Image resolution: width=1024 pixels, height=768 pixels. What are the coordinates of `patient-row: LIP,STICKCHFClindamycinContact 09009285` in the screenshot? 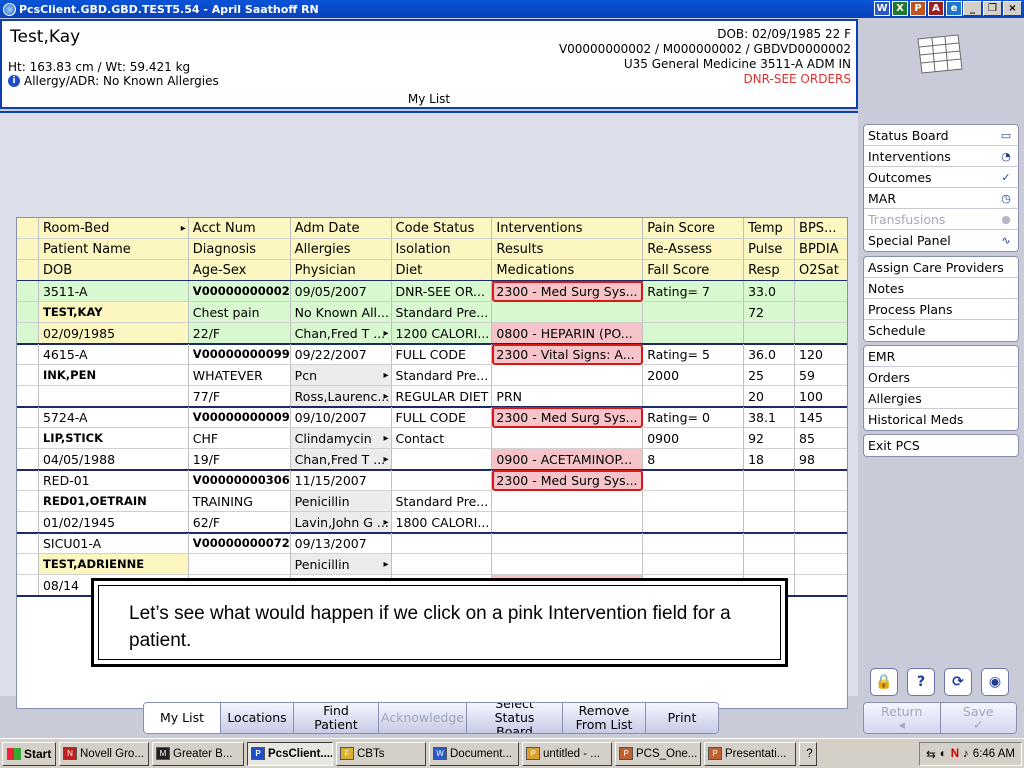 It's located at (432, 438).